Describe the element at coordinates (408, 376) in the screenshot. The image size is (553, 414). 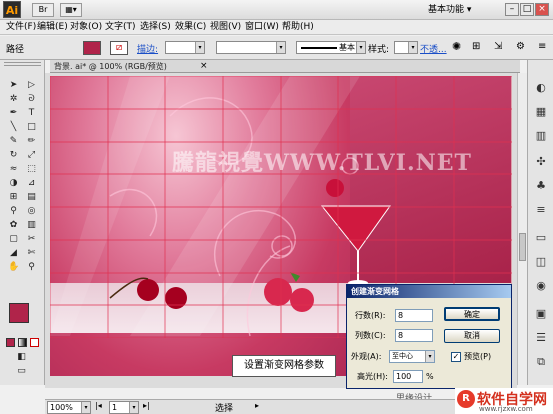
I see `highlight-input: 100` at that location.